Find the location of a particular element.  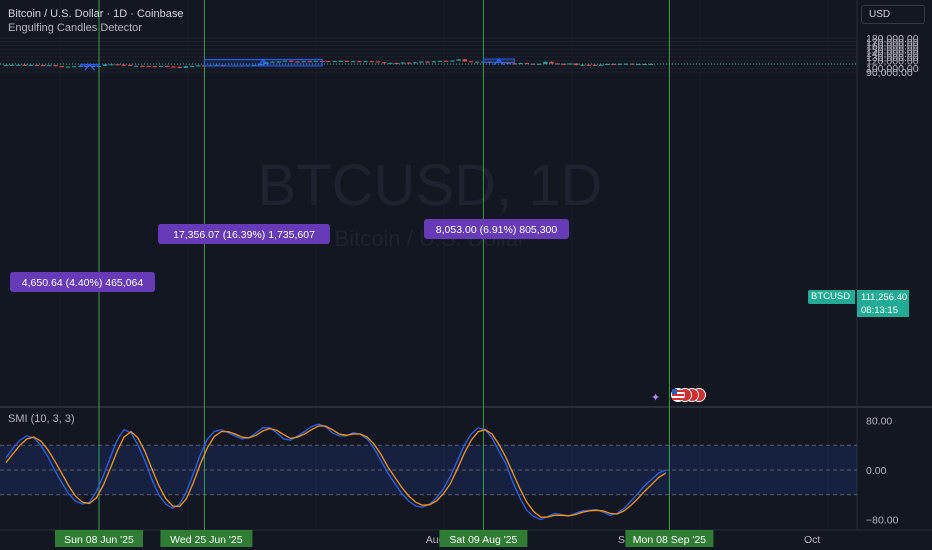

chart-title: Bitcoin / U.S. Dollar · 1D · Coinbase is located at coordinates (96, 14).